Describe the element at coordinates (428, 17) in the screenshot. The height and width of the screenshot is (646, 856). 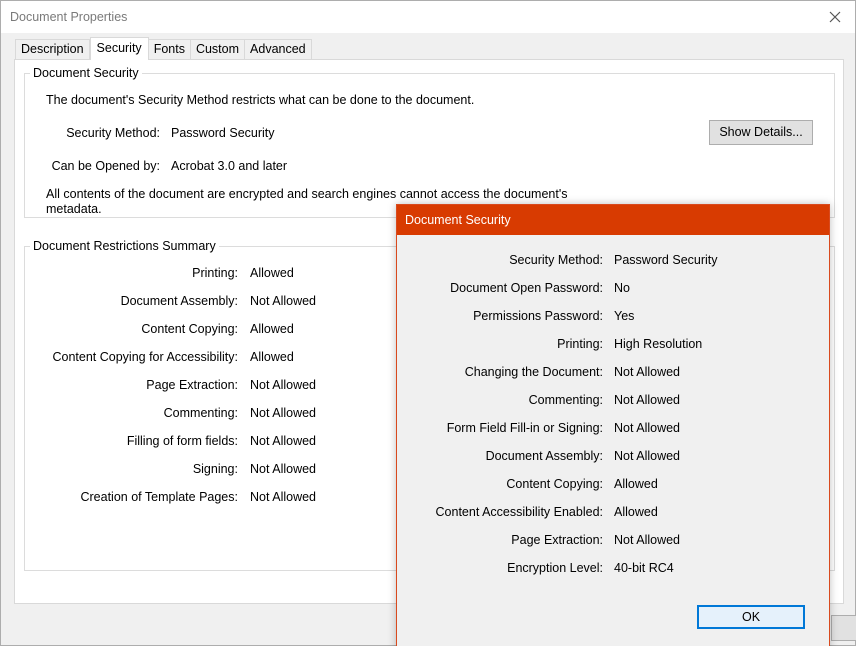
I see `title-bar: Document Properties` at that location.